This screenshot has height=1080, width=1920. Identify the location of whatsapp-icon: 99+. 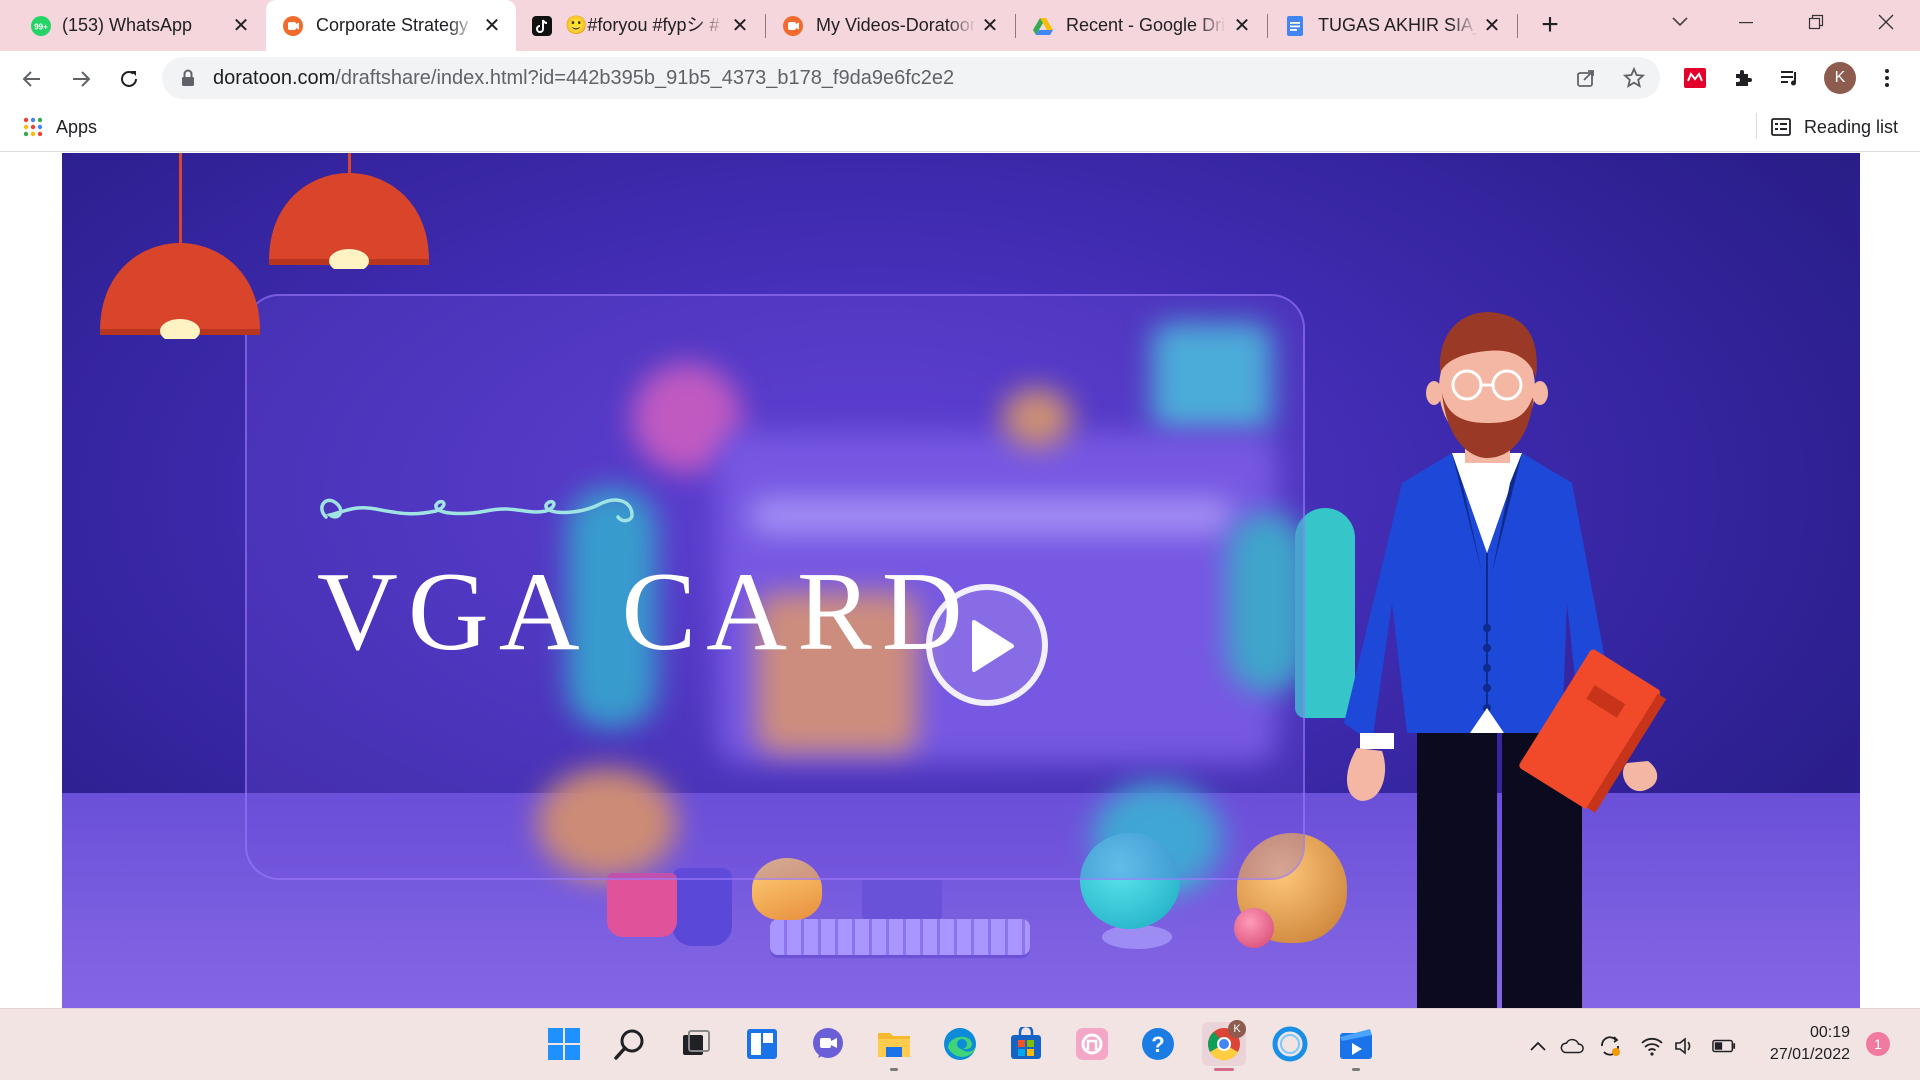
(40, 25).